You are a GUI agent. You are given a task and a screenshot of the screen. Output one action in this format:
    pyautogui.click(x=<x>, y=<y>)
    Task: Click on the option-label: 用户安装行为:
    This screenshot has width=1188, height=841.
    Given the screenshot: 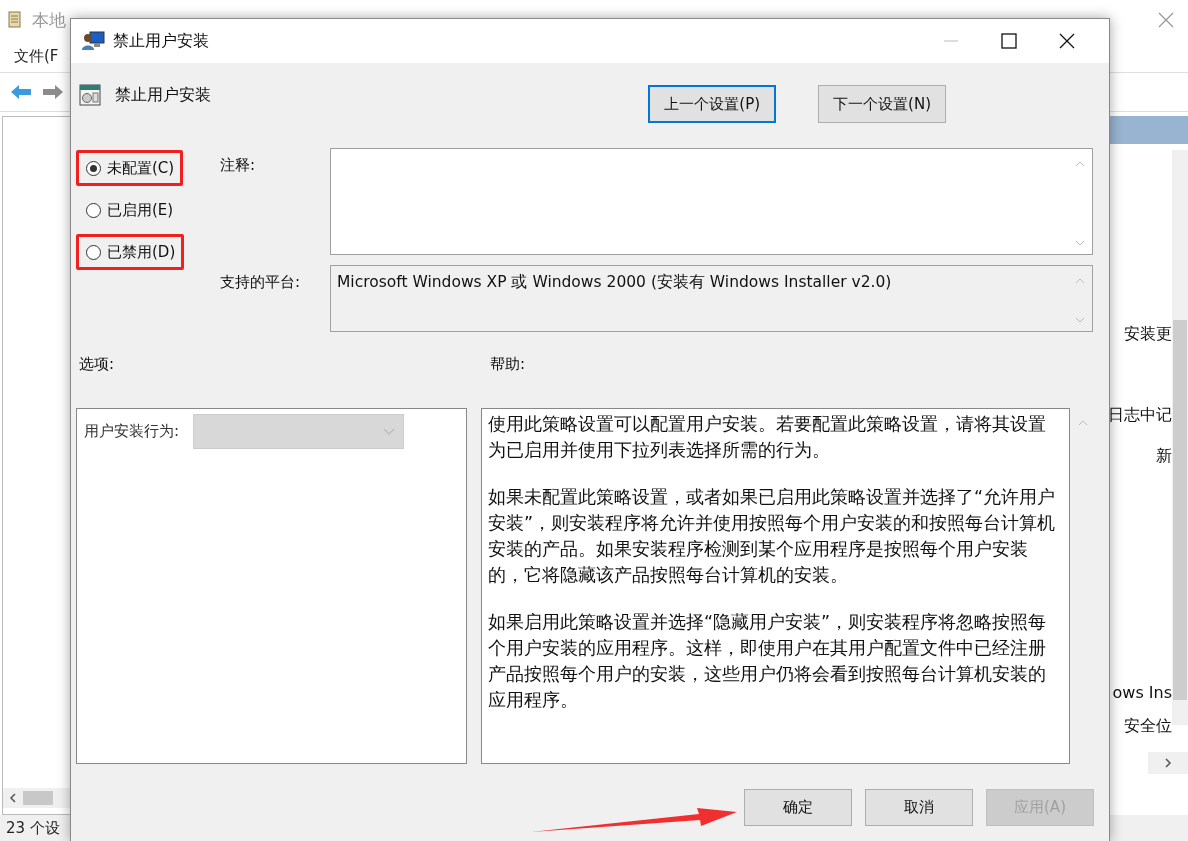 What is the action you would take?
    pyautogui.click(x=132, y=431)
    